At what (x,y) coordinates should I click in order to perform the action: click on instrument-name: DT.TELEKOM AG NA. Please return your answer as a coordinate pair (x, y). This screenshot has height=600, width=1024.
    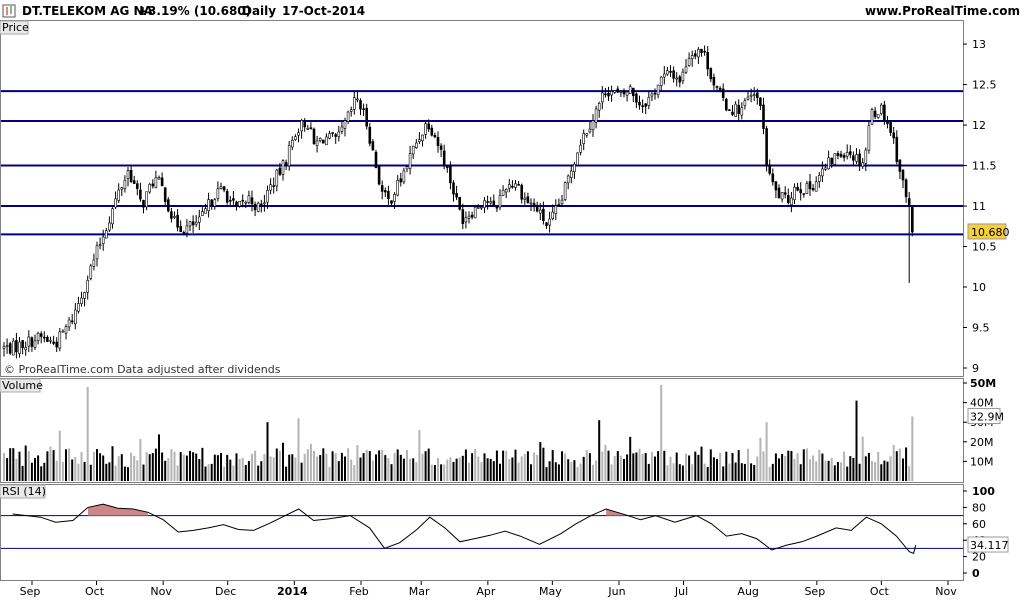
    Looking at the image, I should click on (88, 11).